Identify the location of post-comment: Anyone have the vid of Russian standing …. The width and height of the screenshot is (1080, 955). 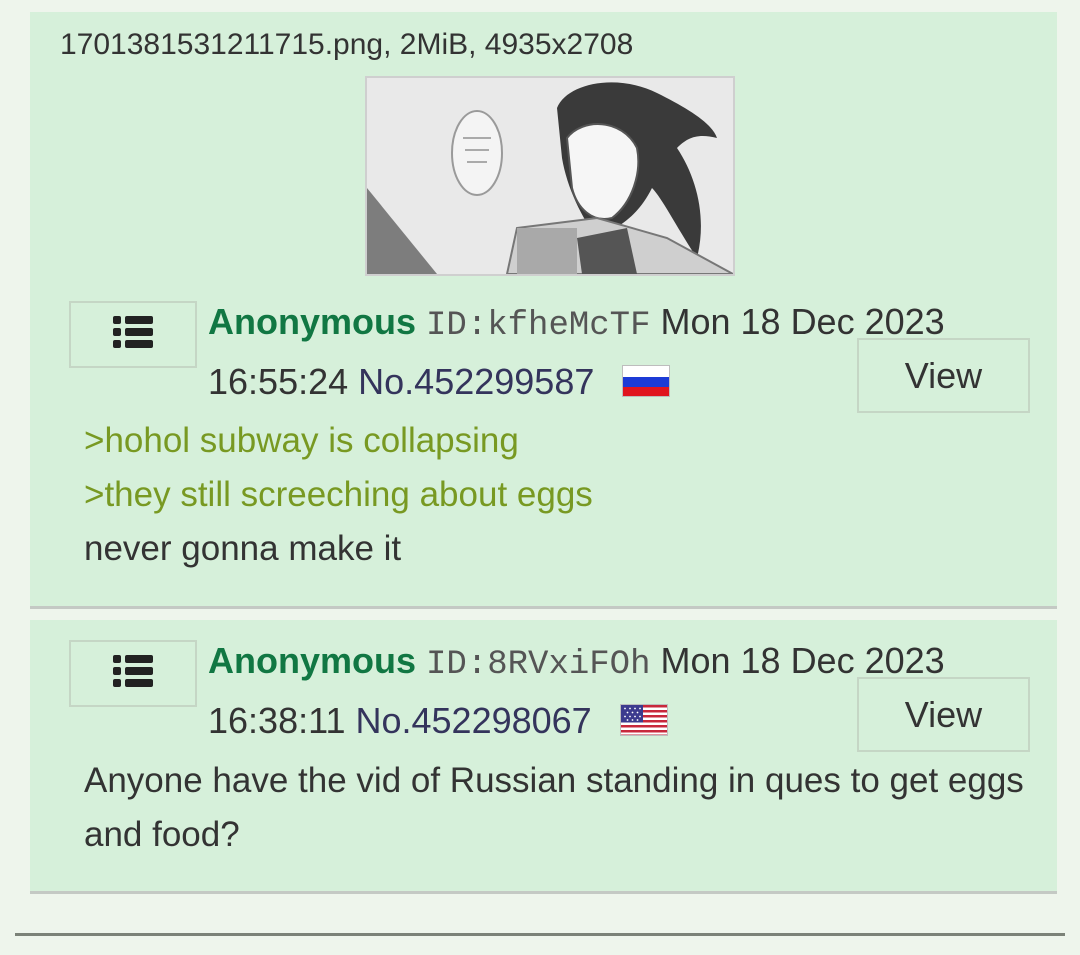
(554, 807).